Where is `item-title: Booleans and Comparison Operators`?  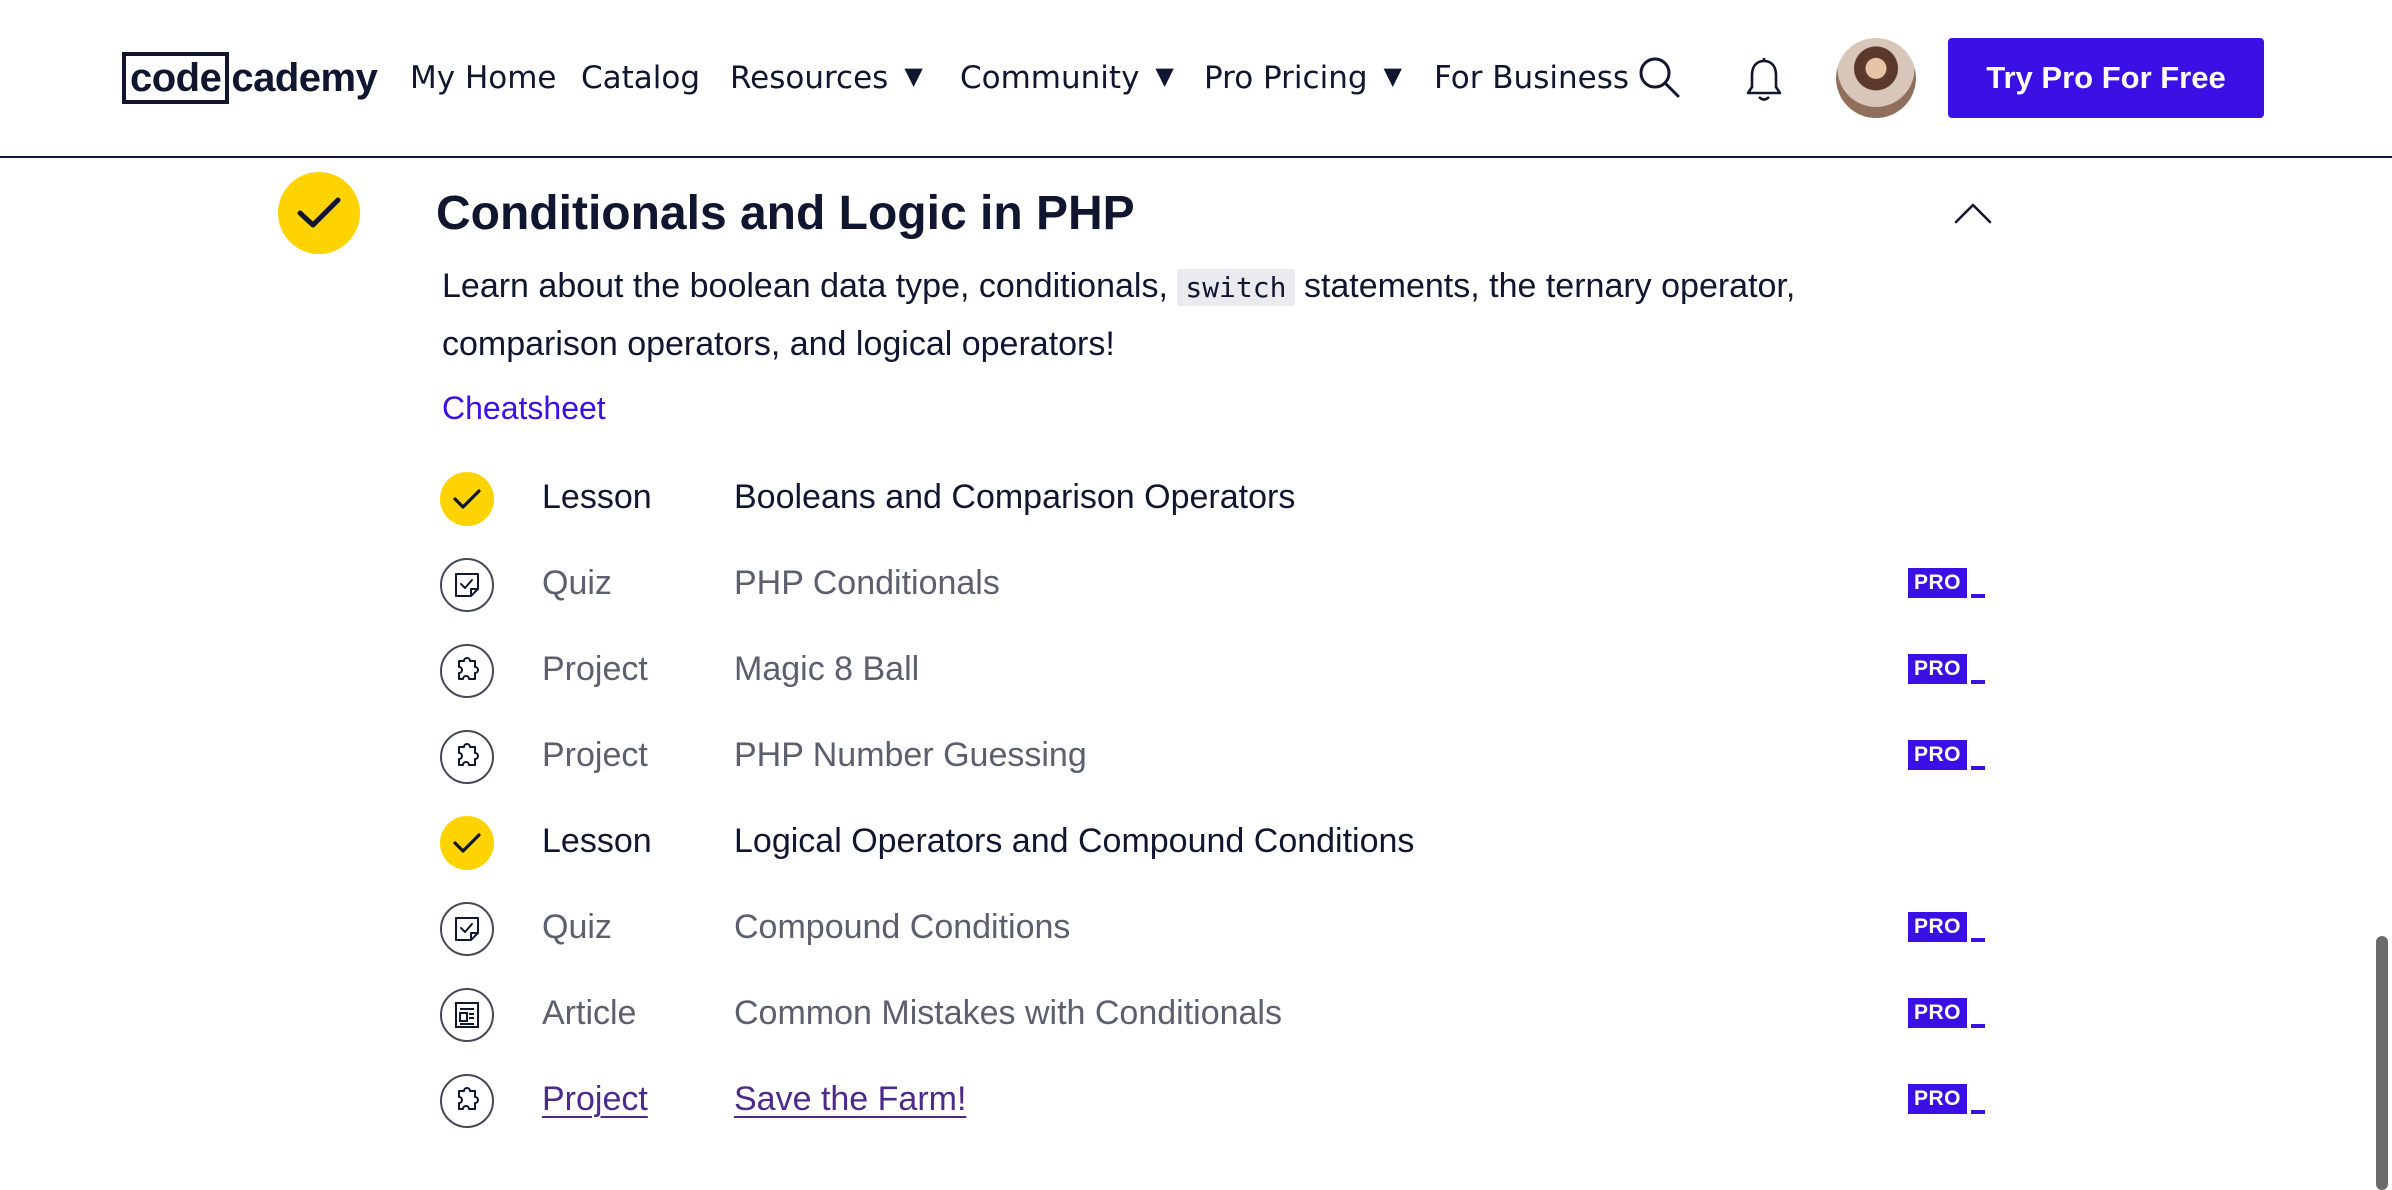
item-title: Booleans and Comparison Operators is located at coordinates (1014, 497).